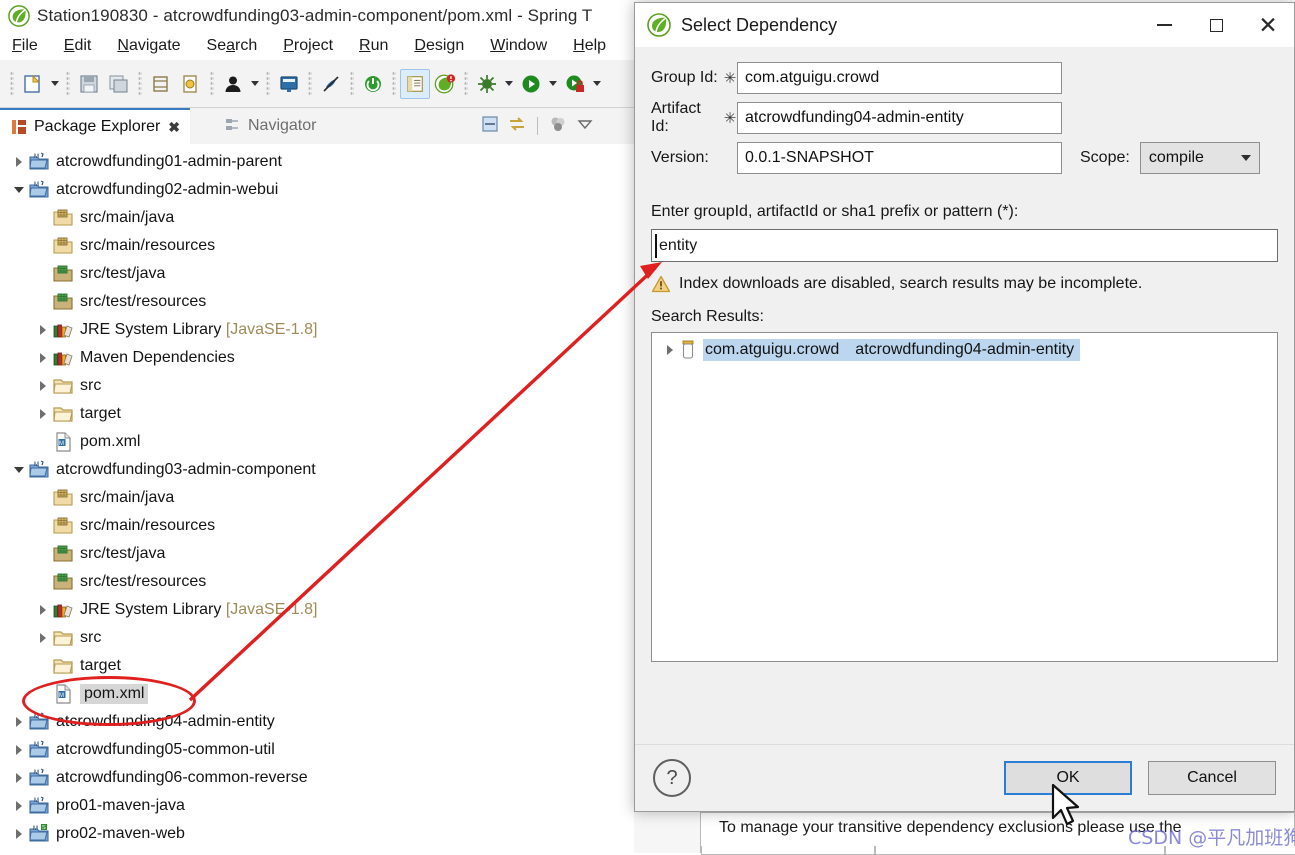 The height and width of the screenshot is (855, 1295). Describe the element at coordinates (255, 84) in the screenshot. I see `user-dropdown-caret` at that location.